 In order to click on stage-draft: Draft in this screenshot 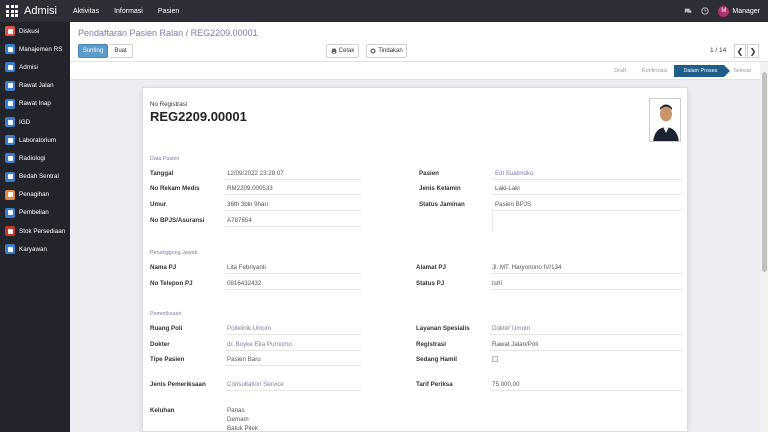, I will do `click(619, 71)`.